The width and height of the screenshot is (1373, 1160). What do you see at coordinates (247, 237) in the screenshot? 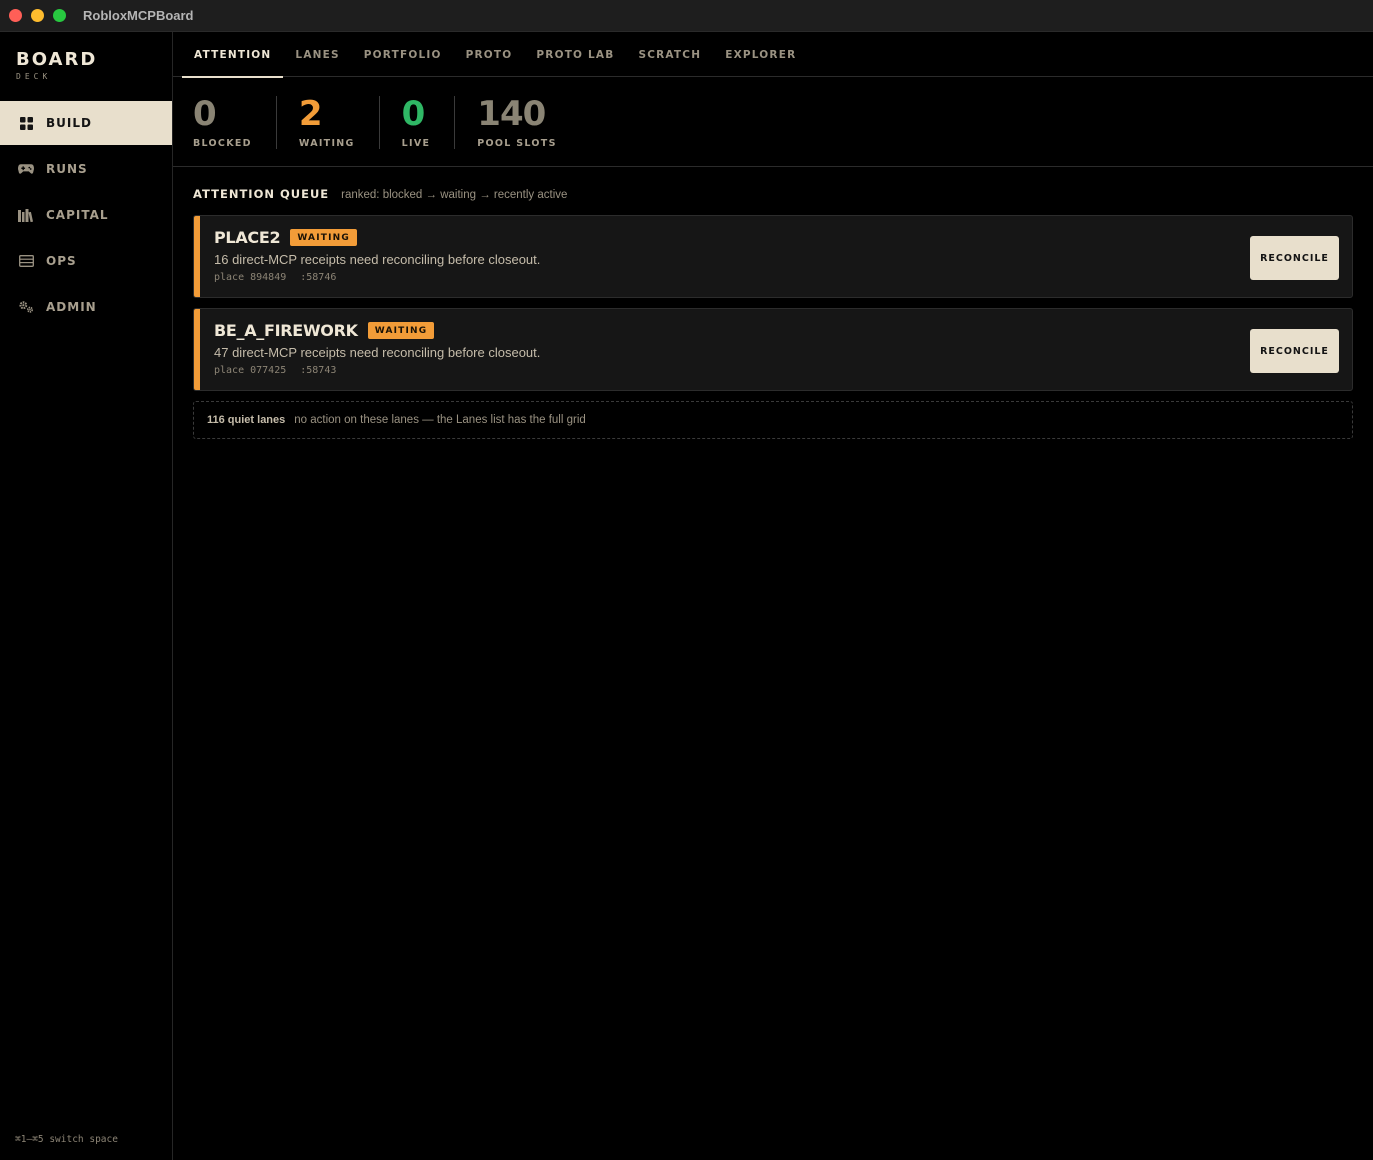
I see `lane-name: PLACE2` at bounding box center [247, 237].